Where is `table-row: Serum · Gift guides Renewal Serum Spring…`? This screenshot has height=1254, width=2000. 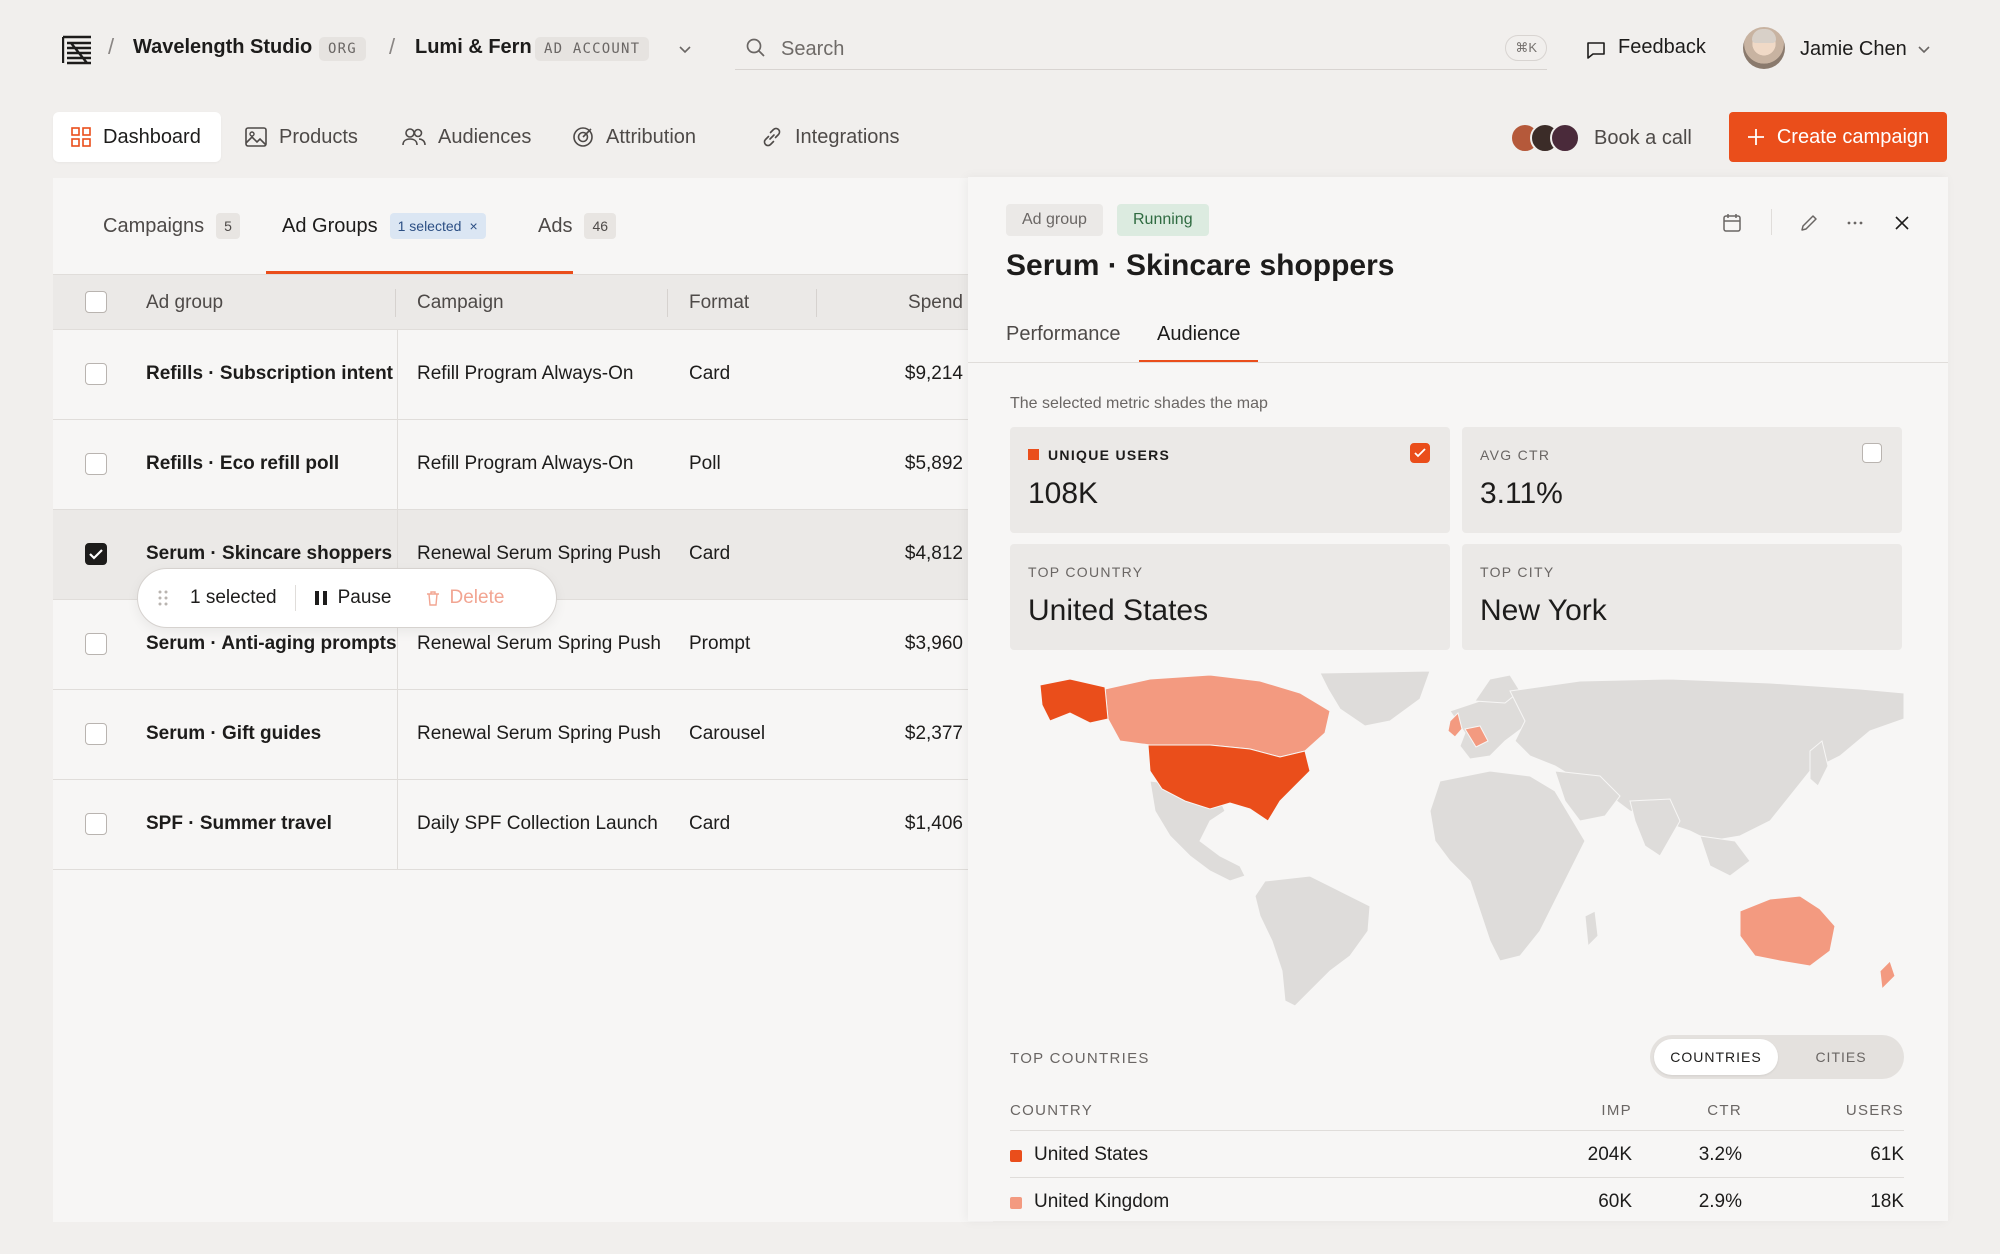 table-row: Serum · Gift guides Renewal Serum Spring… is located at coordinates (523, 735).